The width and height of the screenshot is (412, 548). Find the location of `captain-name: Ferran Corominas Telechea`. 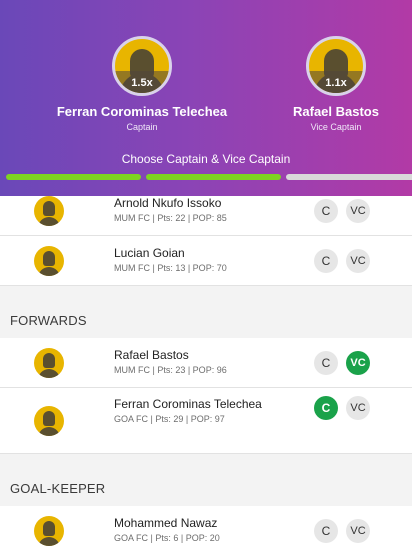

captain-name: Ferran Corominas Telechea is located at coordinates (142, 111).